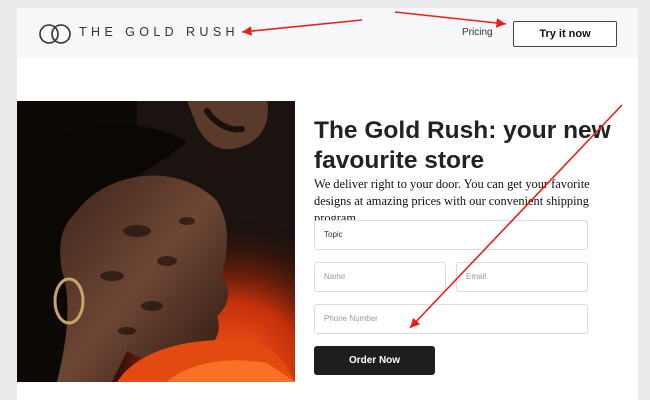 This screenshot has height=400, width=650. I want to click on email-field: Email, so click(522, 277).